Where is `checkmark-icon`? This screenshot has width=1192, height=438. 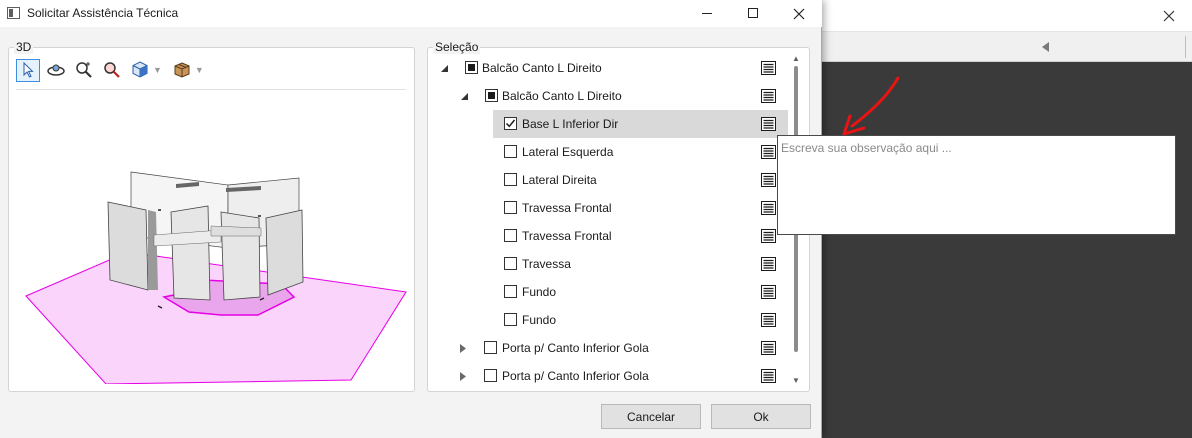
checkmark-icon is located at coordinates (510, 123).